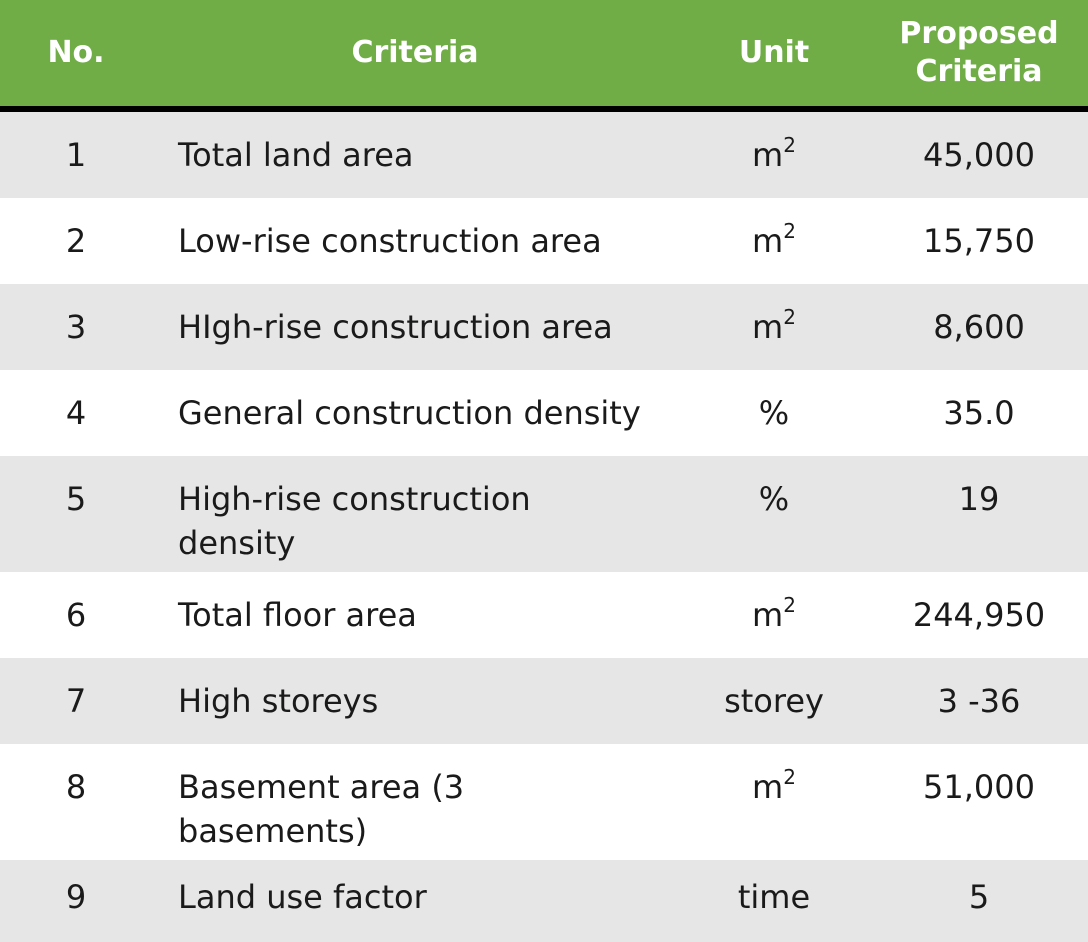 The height and width of the screenshot is (942, 1088). Describe the element at coordinates (296, 155) in the screenshot. I see `row-criteria: Total land area` at that location.